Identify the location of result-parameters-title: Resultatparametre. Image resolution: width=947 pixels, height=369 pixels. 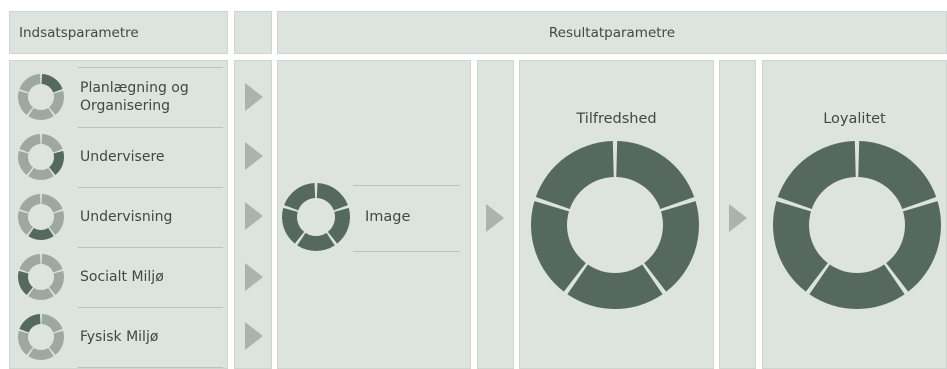
(612, 32).